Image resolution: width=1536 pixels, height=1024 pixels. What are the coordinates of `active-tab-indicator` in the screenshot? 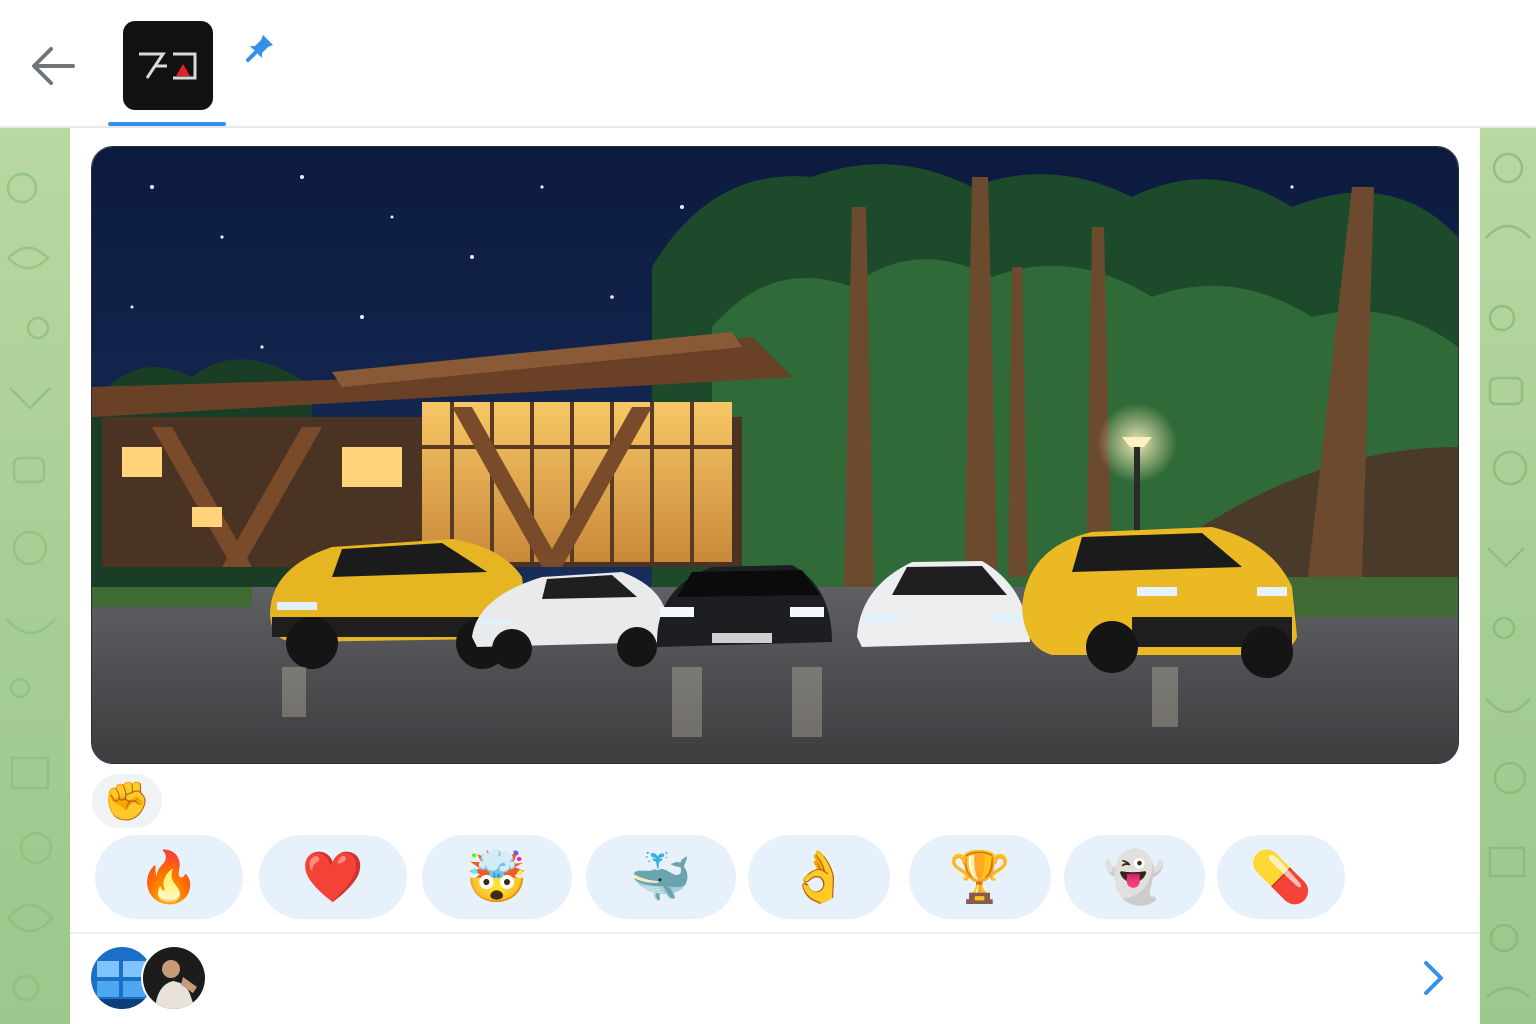 It's located at (167, 124).